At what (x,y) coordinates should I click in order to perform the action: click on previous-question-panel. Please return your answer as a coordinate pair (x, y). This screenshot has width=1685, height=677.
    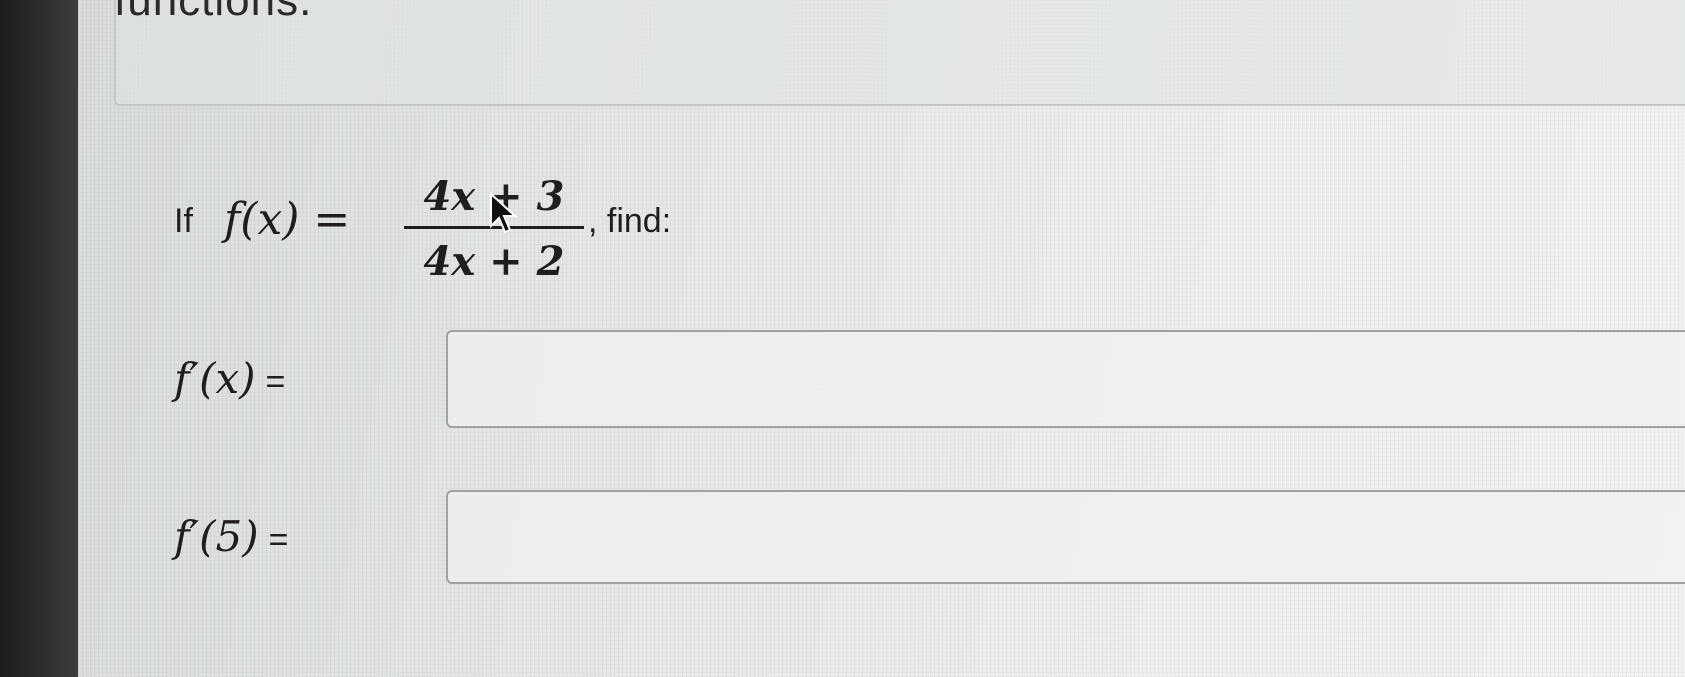
    Looking at the image, I should click on (899, 53).